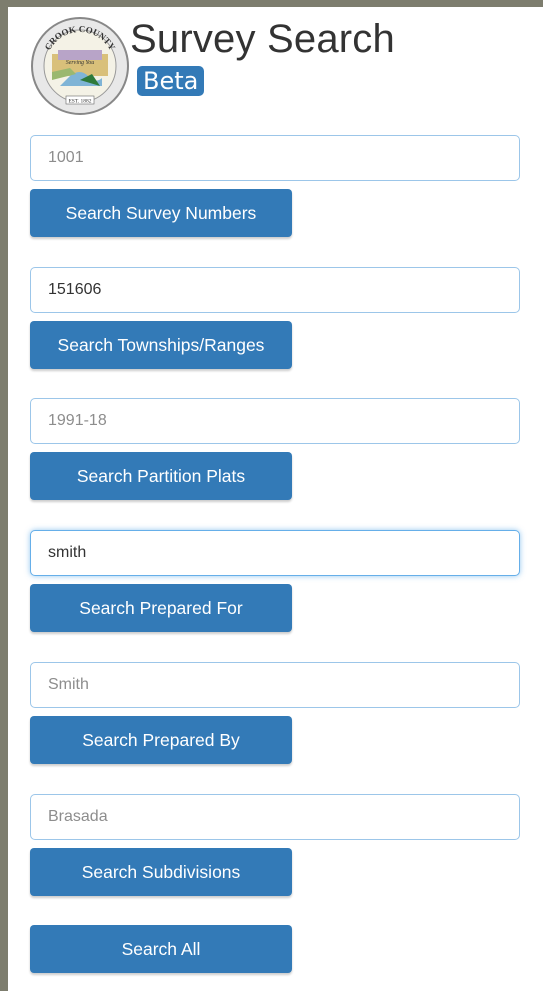  Describe the element at coordinates (171, 81) in the screenshot. I see `beta-badge: Beta` at that location.